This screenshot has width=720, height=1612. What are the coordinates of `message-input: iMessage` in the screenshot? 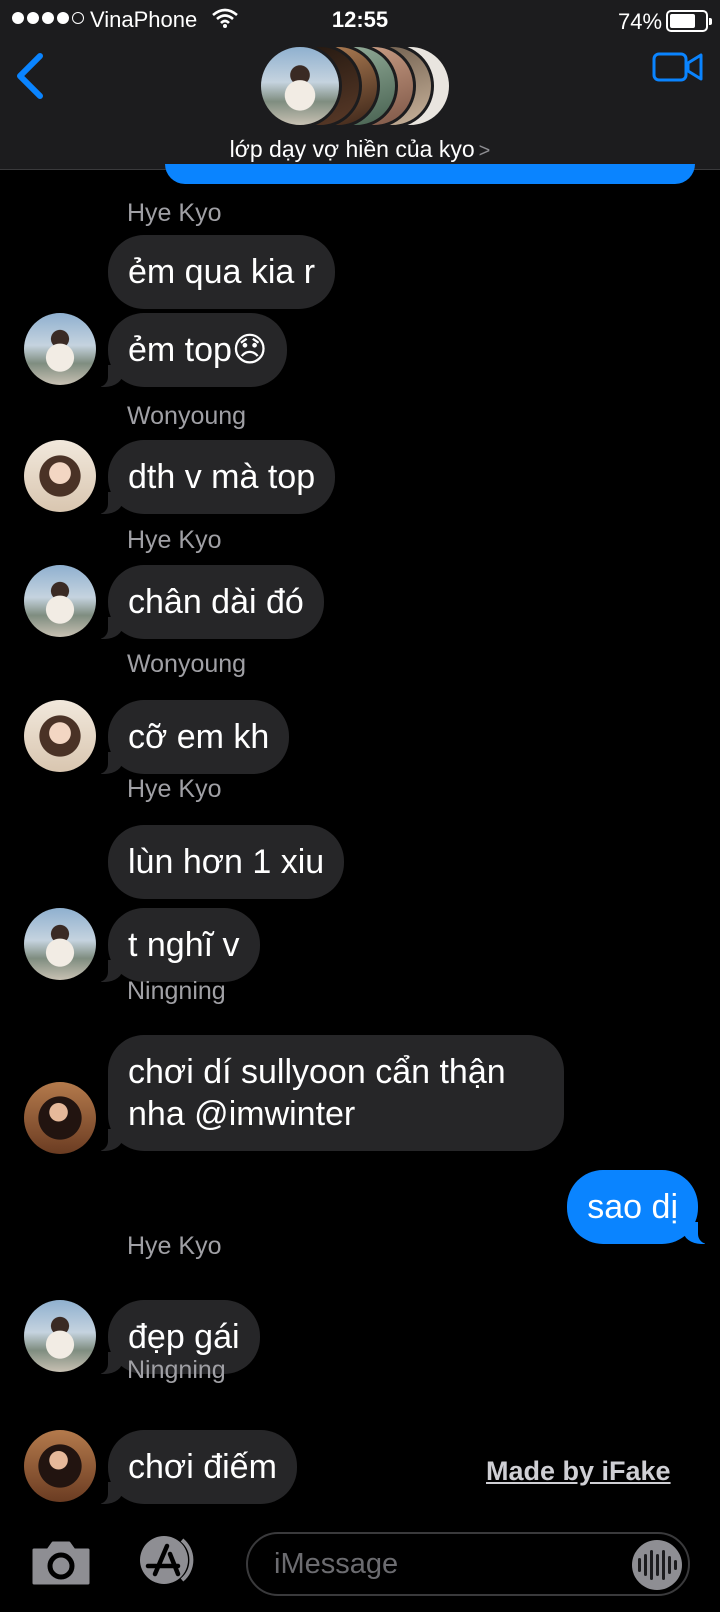 It's located at (468, 1564).